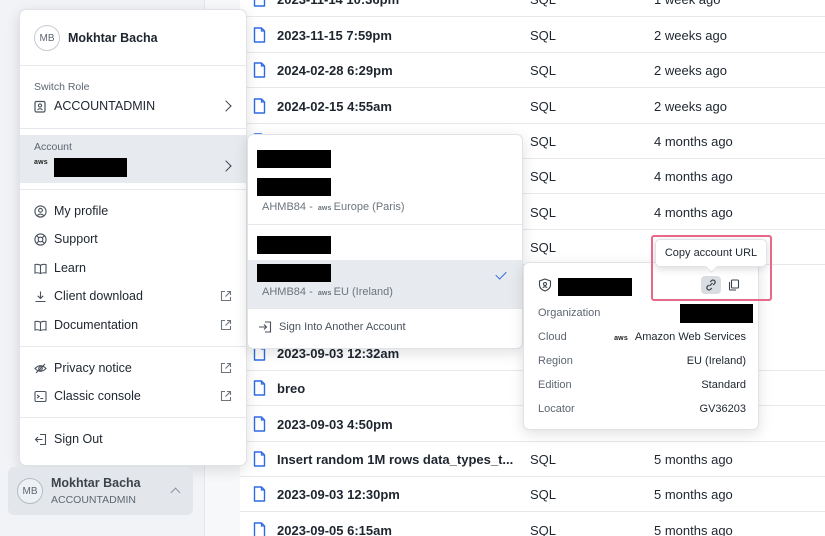 The width and height of the screenshot is (825, 536). Describe the element at coordinates (133, 38) in the screenshot. I see `user-menu-header: MB Mokhtar Bacha` at that location.